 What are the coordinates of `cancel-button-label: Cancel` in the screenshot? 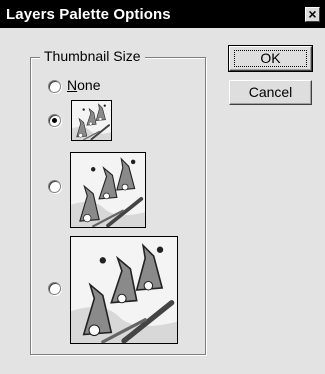 It's located at (270, 92).